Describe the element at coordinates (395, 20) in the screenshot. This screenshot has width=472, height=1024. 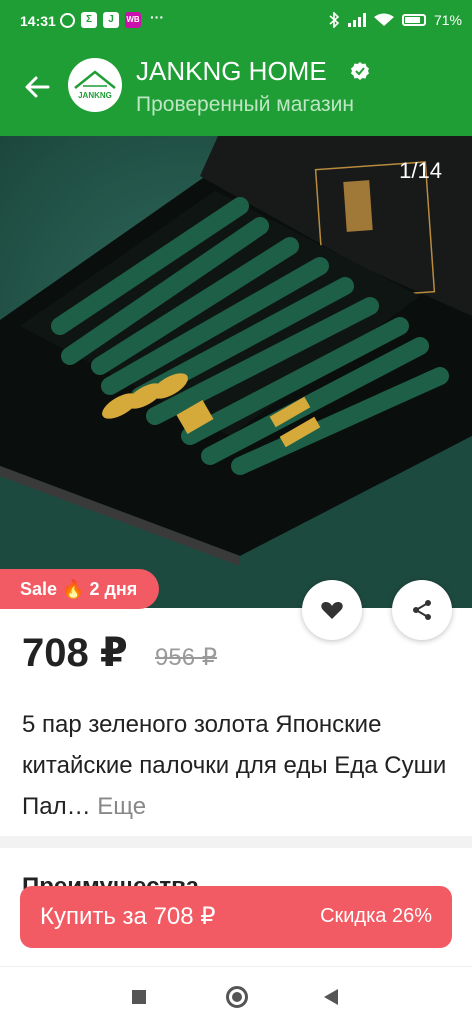
I see `system-icons: 71%` at that location.